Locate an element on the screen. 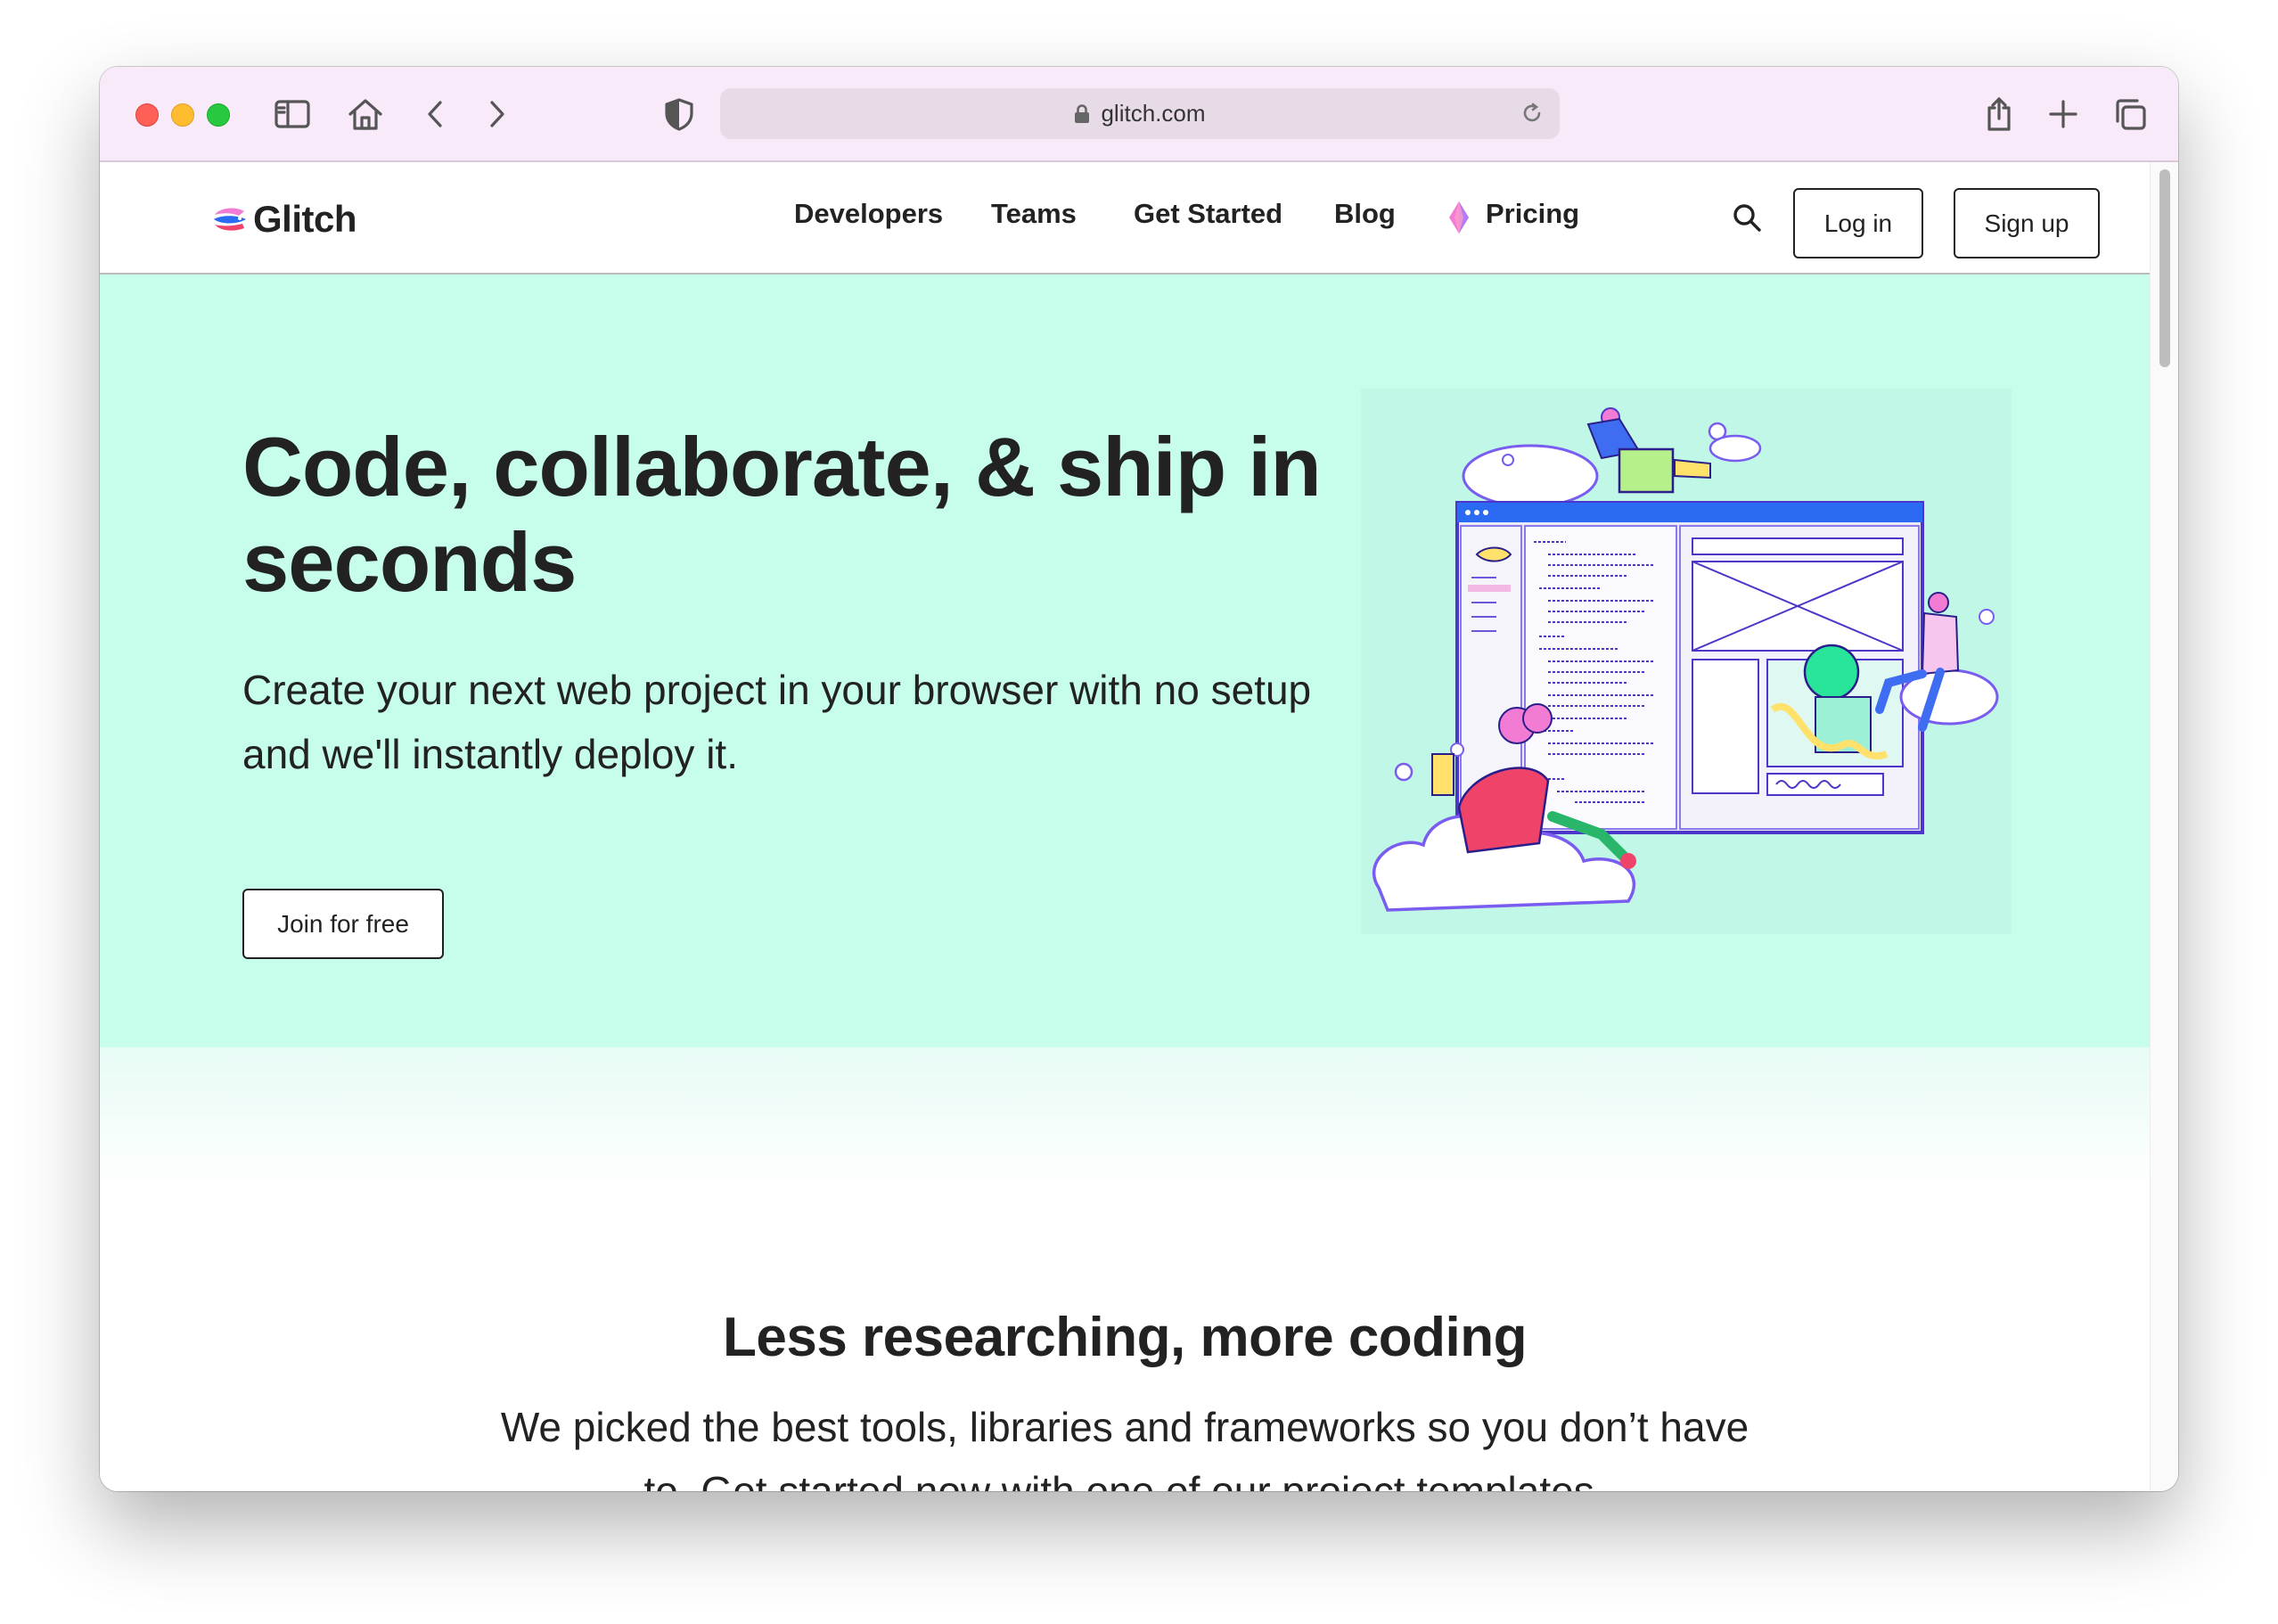 The height and width of the screenshot is (1624, 2278). reload-icon is located at coordinates (1532, 113).